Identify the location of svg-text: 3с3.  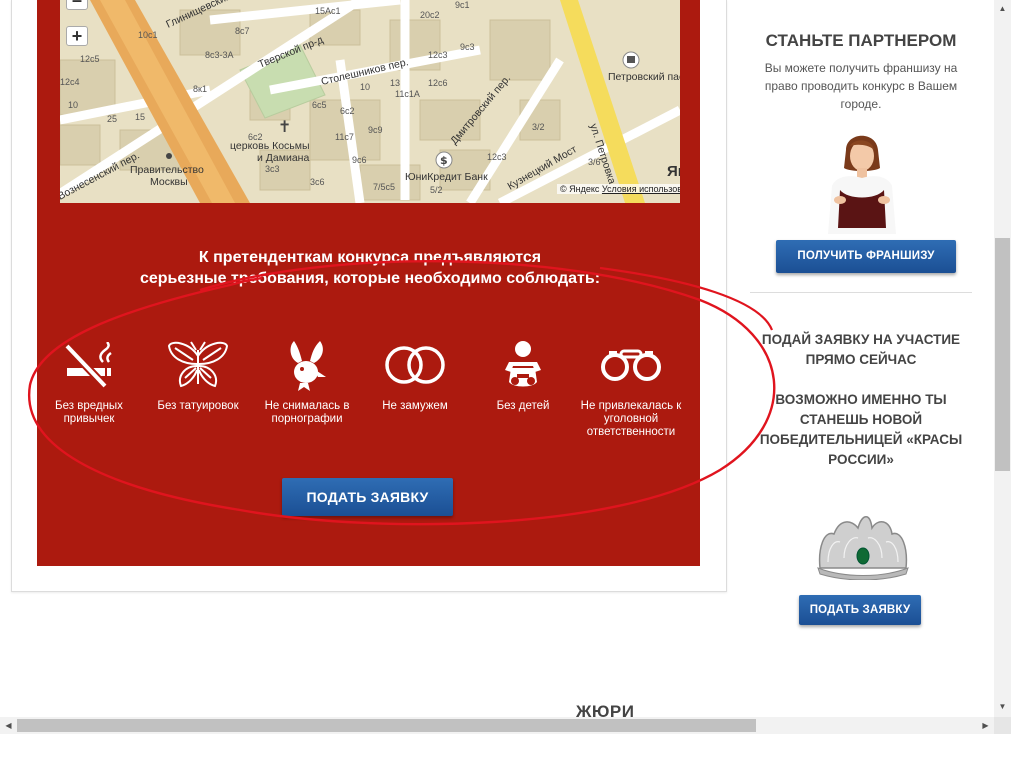
(272, 169).